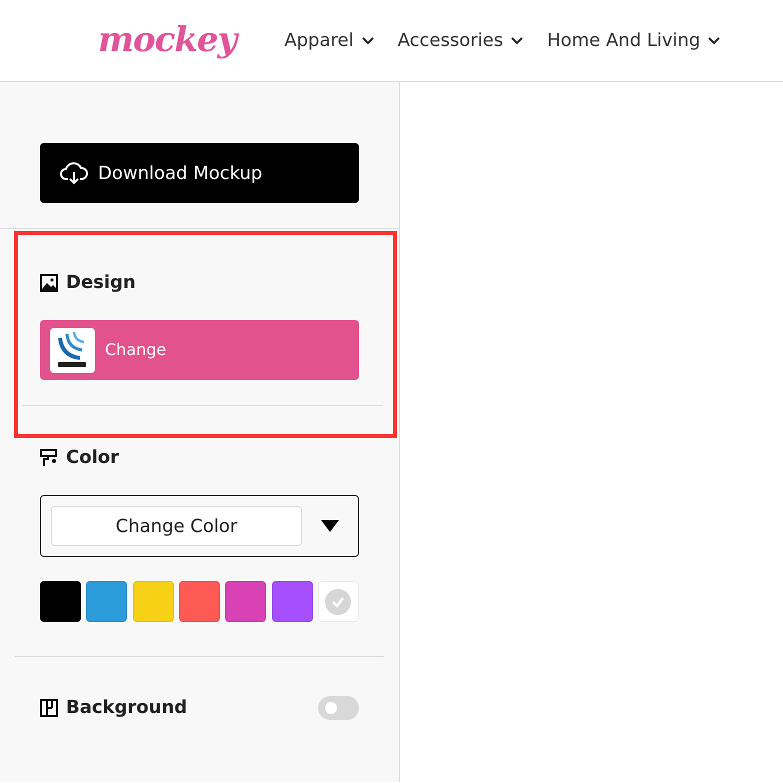 The width and height of the screenshot is (783, 783). I want to click on image-icon, so click(49, 283).